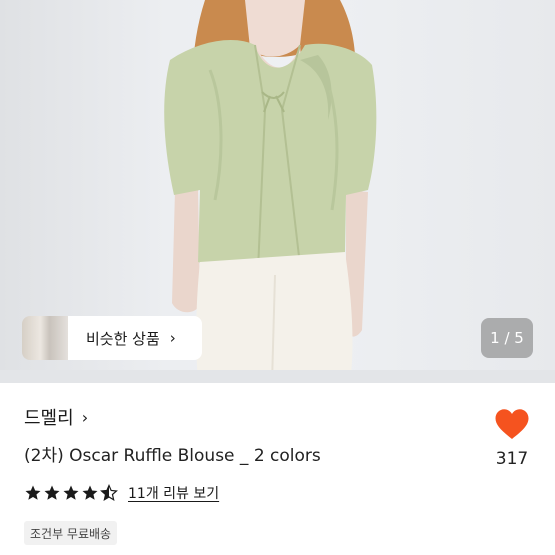 Image resolution: width=555 pixels, height=555 pixels. What do you see at coordinates (173, 493) in the screenshot?
I see `reviews-link: 11개 리뷰 보기` at bounding box center [173, 493].